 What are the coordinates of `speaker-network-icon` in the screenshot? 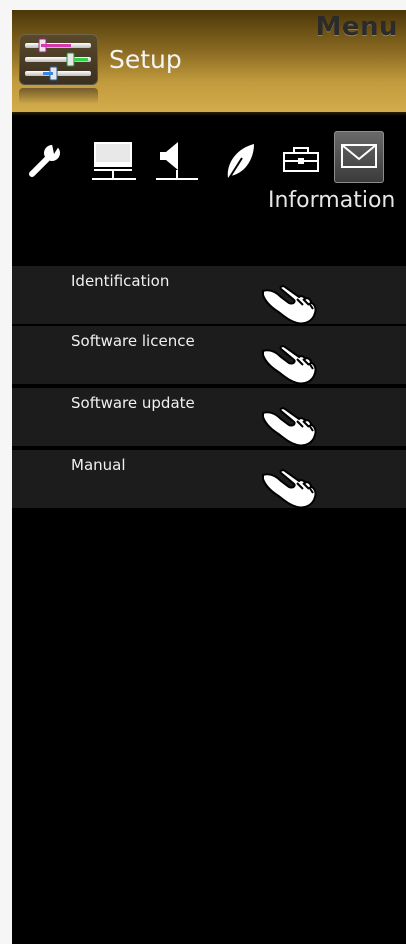 It's located at (177, 161).